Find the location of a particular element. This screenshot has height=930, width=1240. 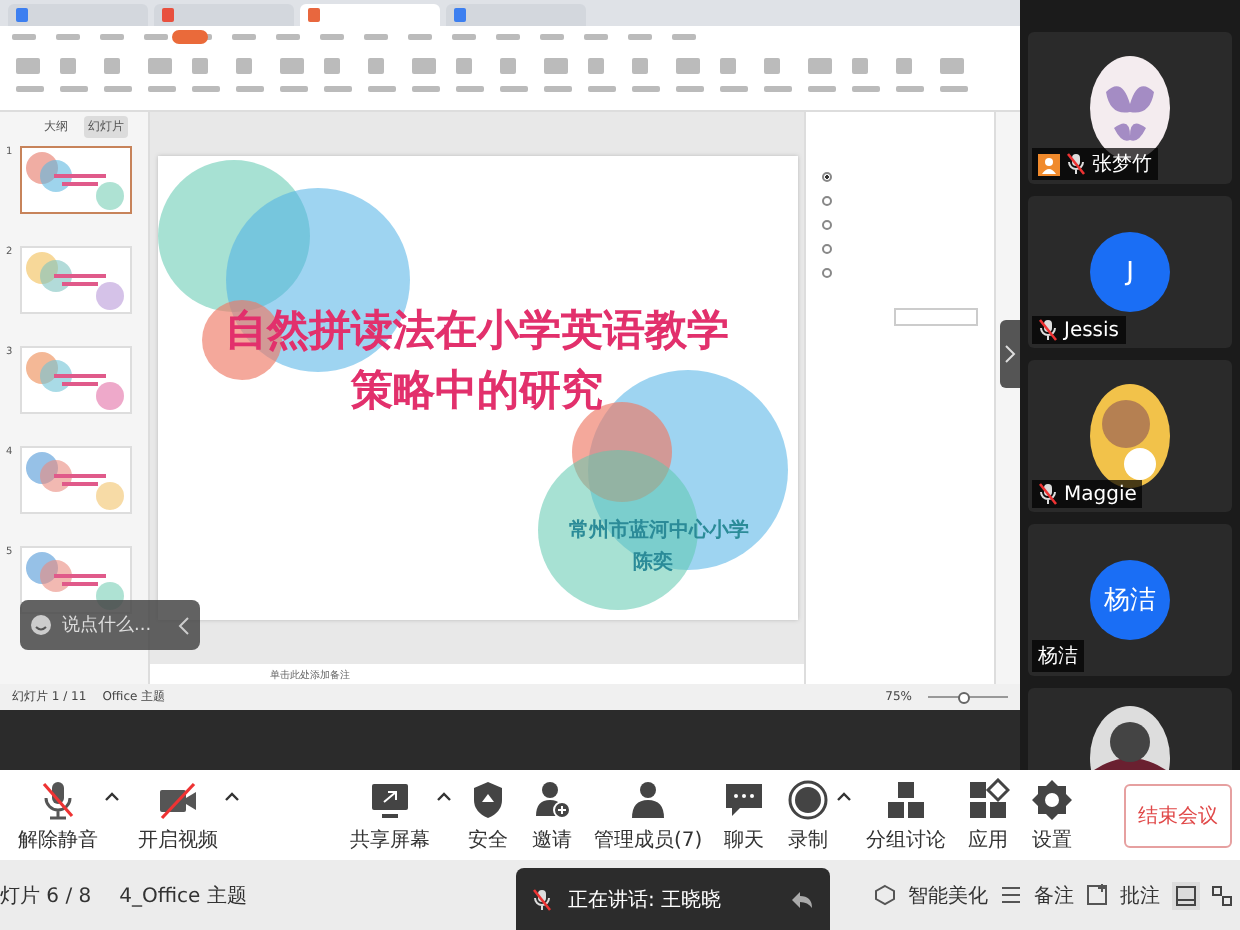

normal-view-button is located at coordinates (1186, 895).